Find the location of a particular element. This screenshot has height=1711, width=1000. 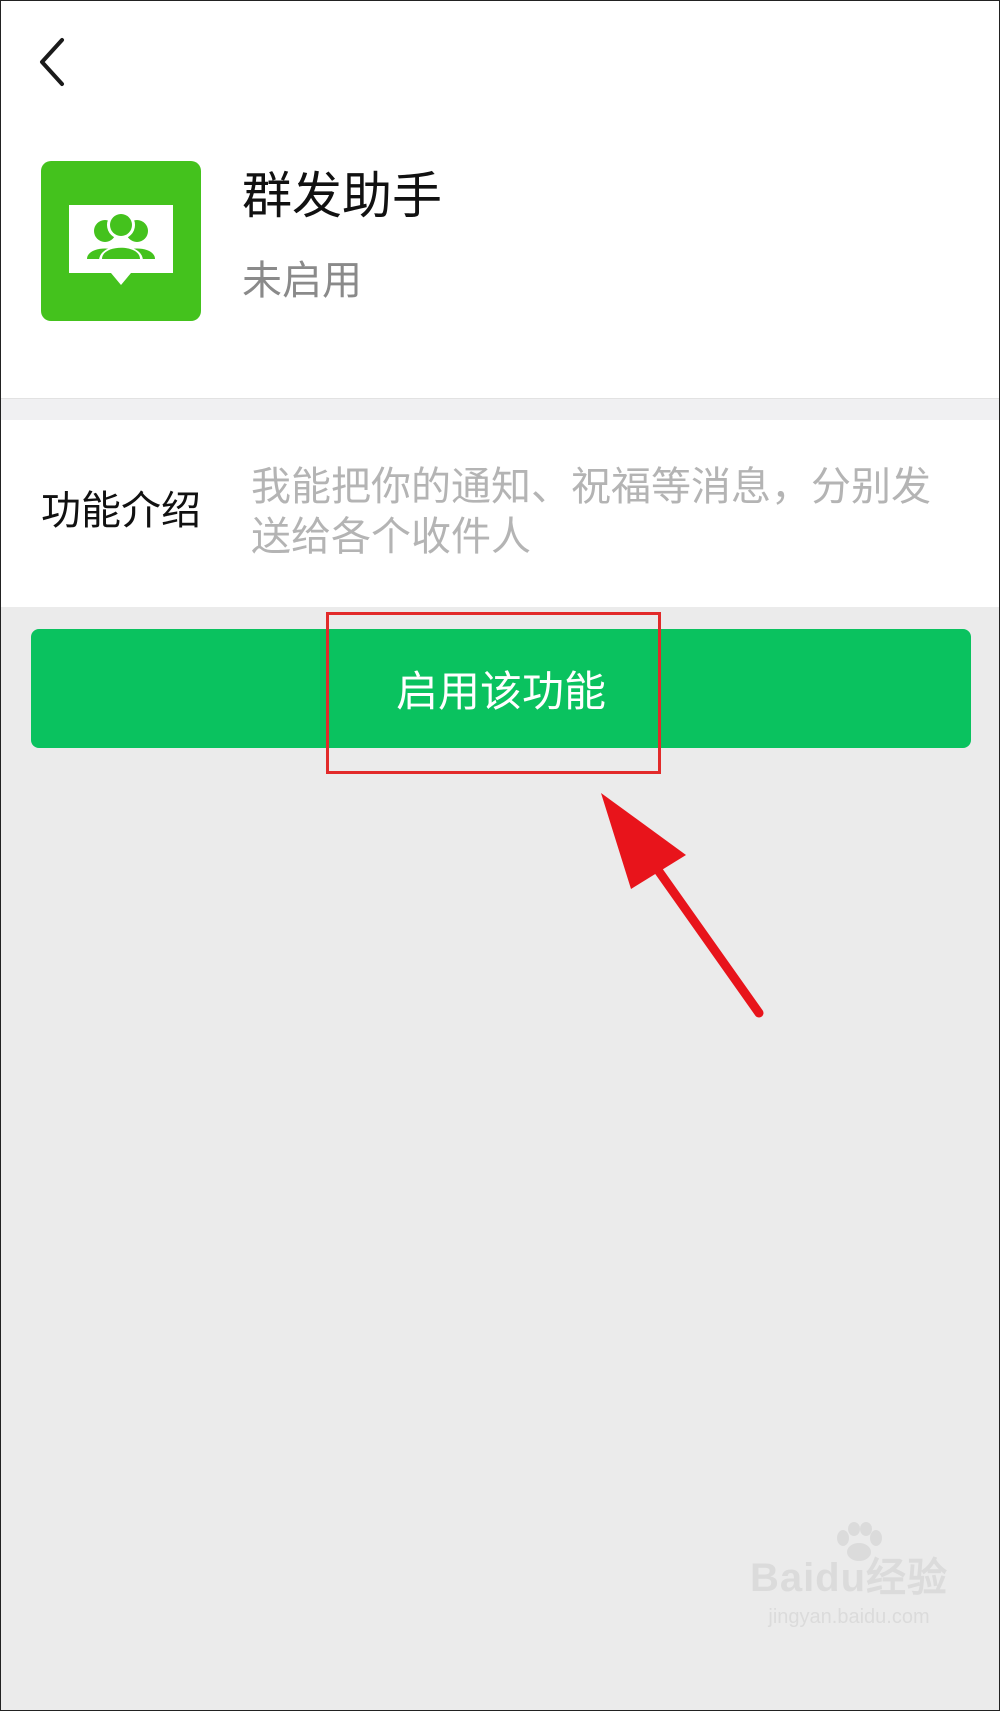

intro-row: 功能介绍 我能把你的通知、祝福等消息，分别发送给各个收件人 is located at coordinates (500, 513).